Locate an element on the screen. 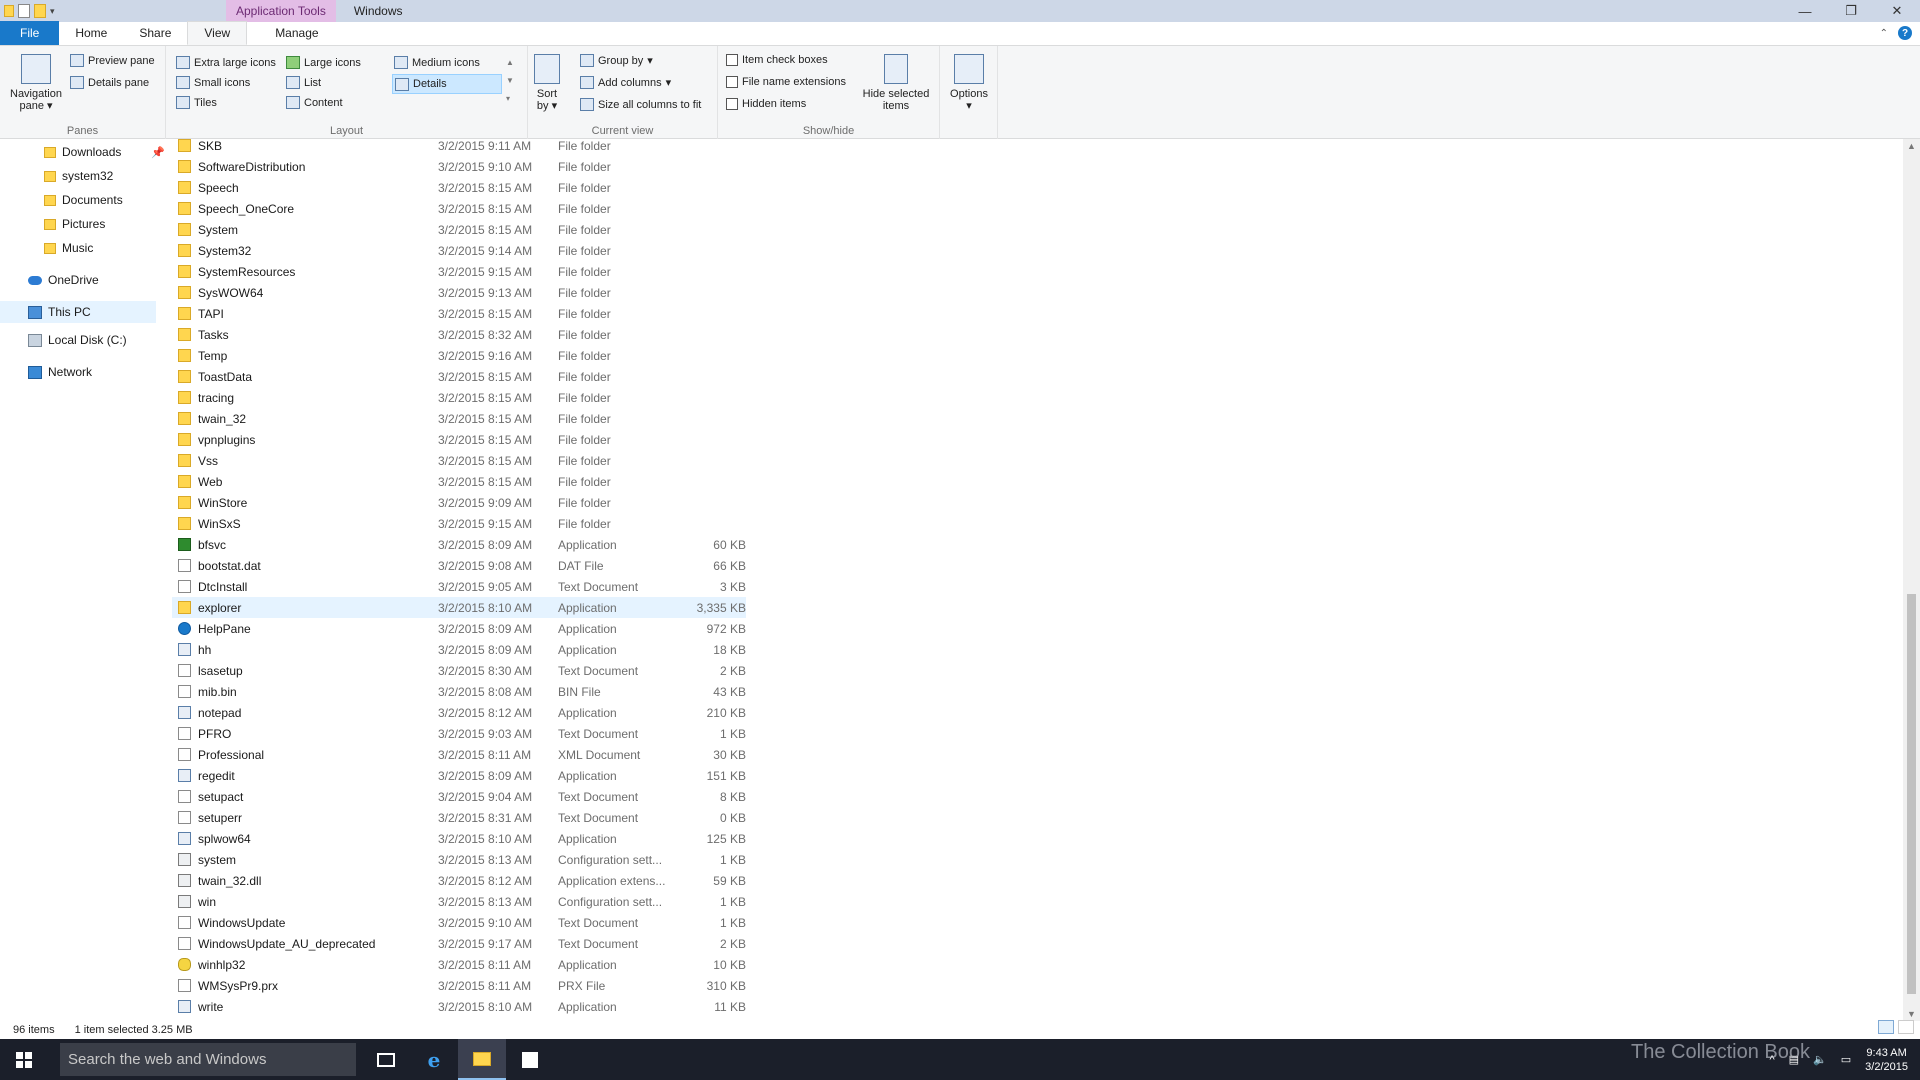 The height and width of the screenshot is (1080, 1920). file-row: bfsvc 3/2/2015 8:09 AM Application 60 KB is located at coordinates (459, 544).